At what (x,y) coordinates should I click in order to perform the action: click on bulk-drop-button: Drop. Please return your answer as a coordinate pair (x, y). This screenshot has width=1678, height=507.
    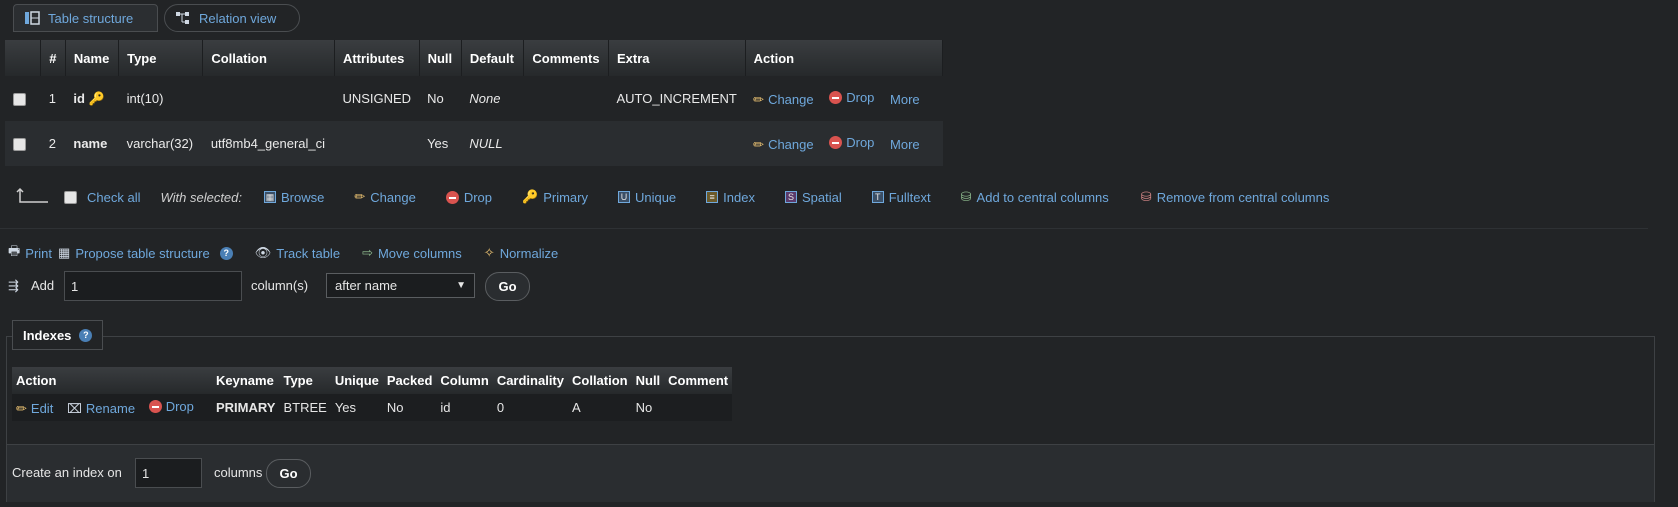
    Looking at the image, I should click on (468, 197).